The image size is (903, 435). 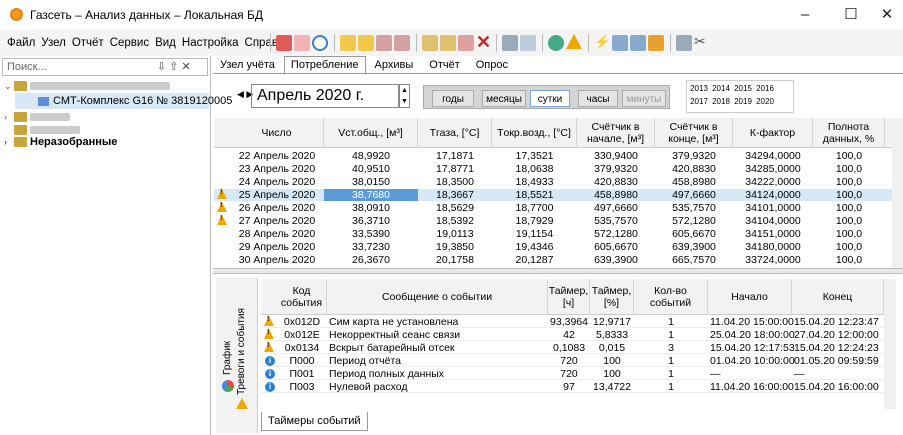 What do you see at coordinates (453, 98) in the screenshot?
I see `gran-years-button: годы` at bounding box center [453, 98].